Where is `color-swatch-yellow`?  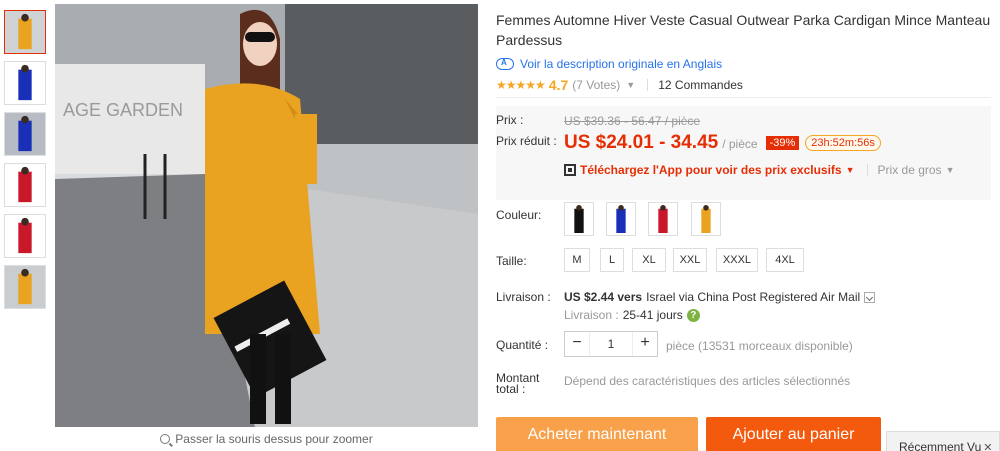 color-swatch-yellow is located at coordinates (706, 219).